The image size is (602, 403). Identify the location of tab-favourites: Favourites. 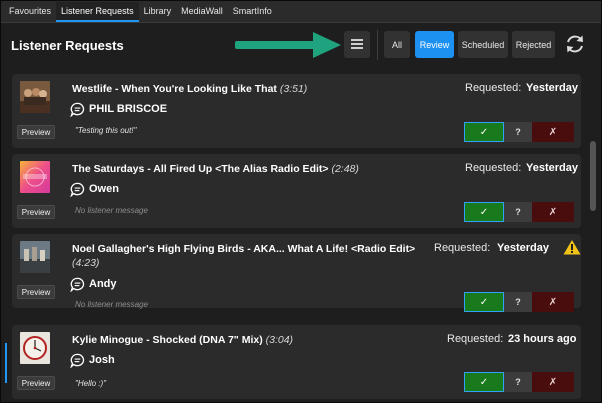
(30, 12).